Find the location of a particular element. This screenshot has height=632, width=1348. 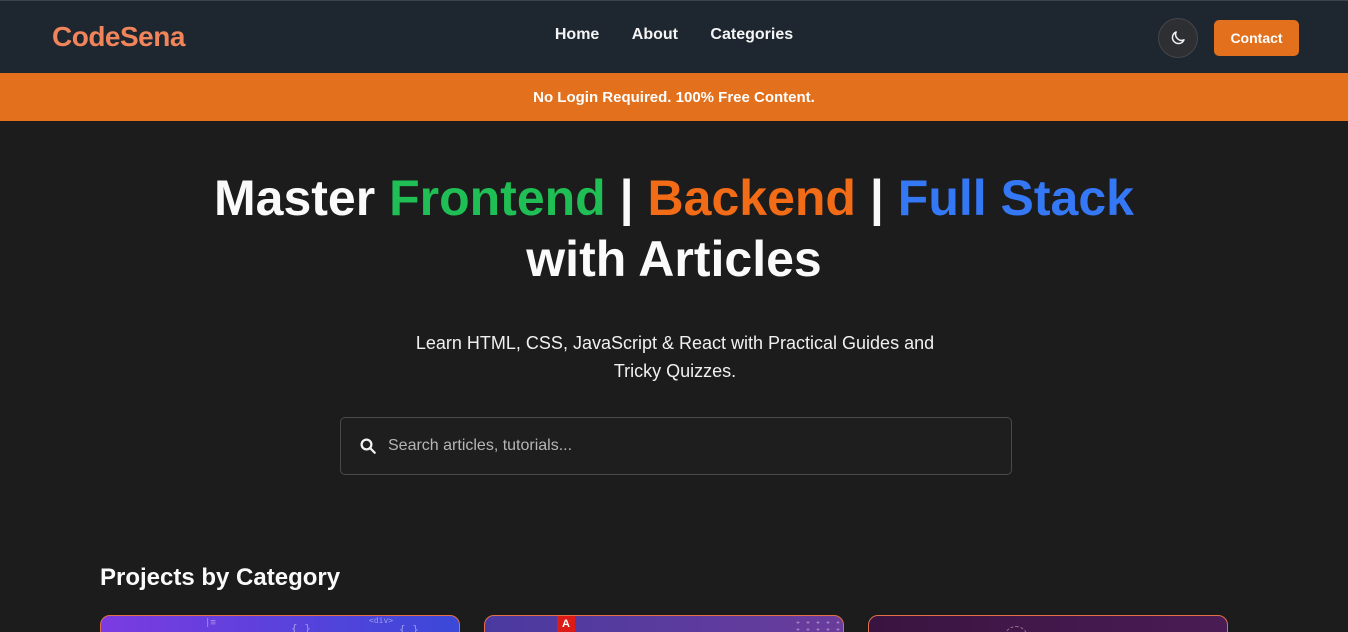

announcement-banner: No Login Required. 100% Free Content. is located at coordinates (674, 97).